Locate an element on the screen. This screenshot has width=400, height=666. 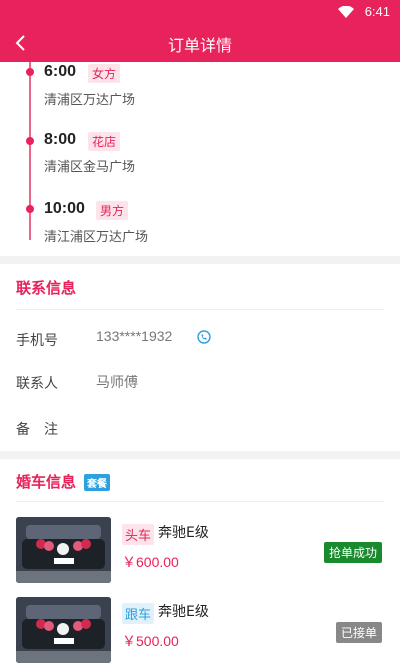
page-title: 订单详情 is located at coordinates (199, 45).